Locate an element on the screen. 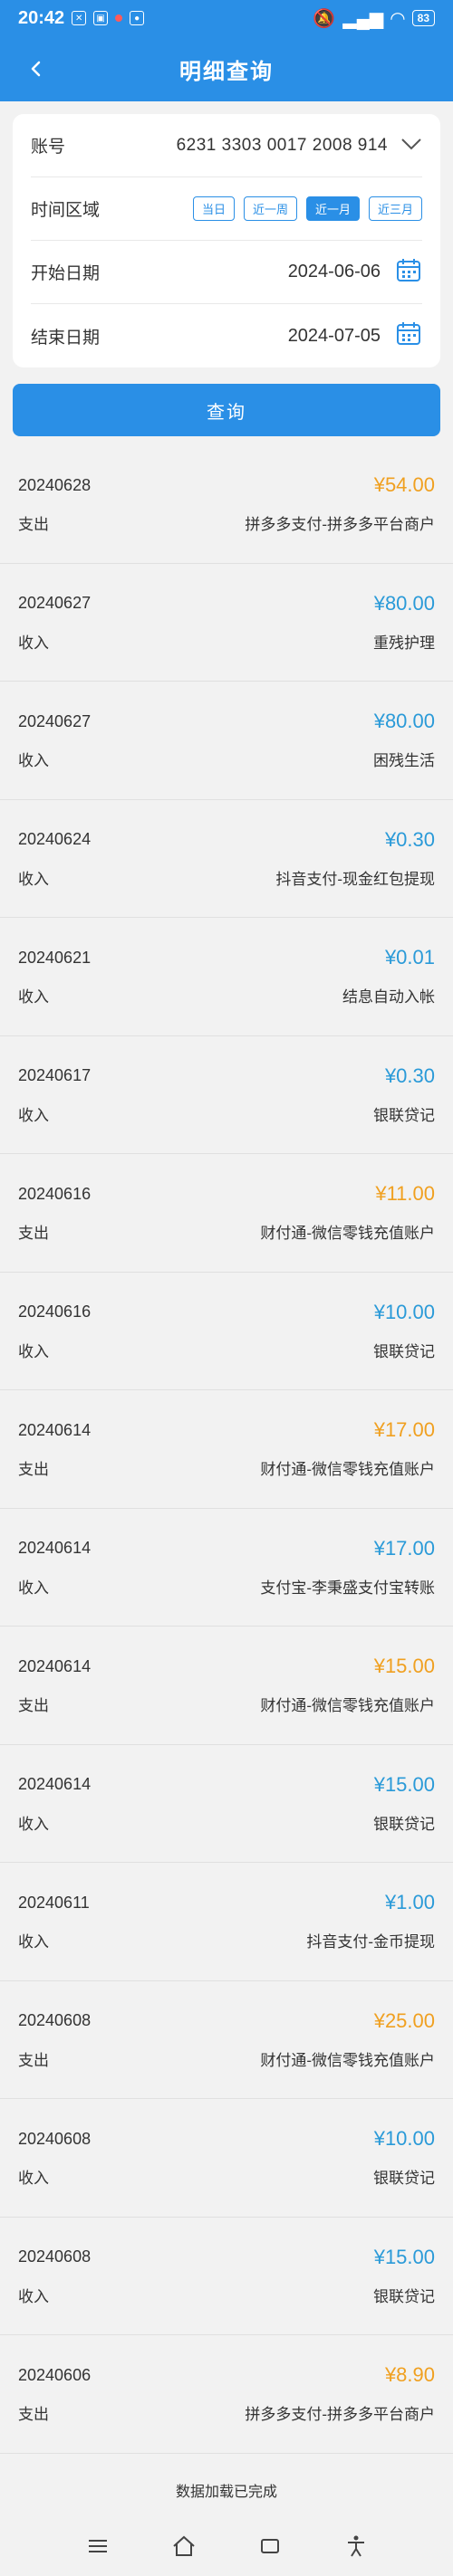 This screenshot has width=453, height=2576. mute-icon: 🔕 is located at coordinates (324, 18).